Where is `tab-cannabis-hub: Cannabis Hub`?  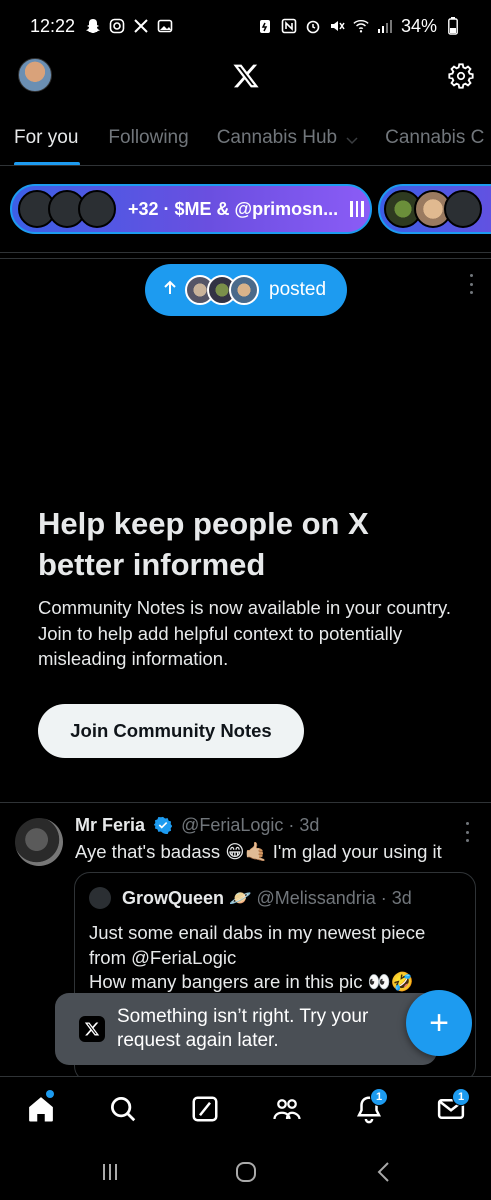
tab-cannabis-hub: Cannabis Hub is located at coordinates (288, 137).